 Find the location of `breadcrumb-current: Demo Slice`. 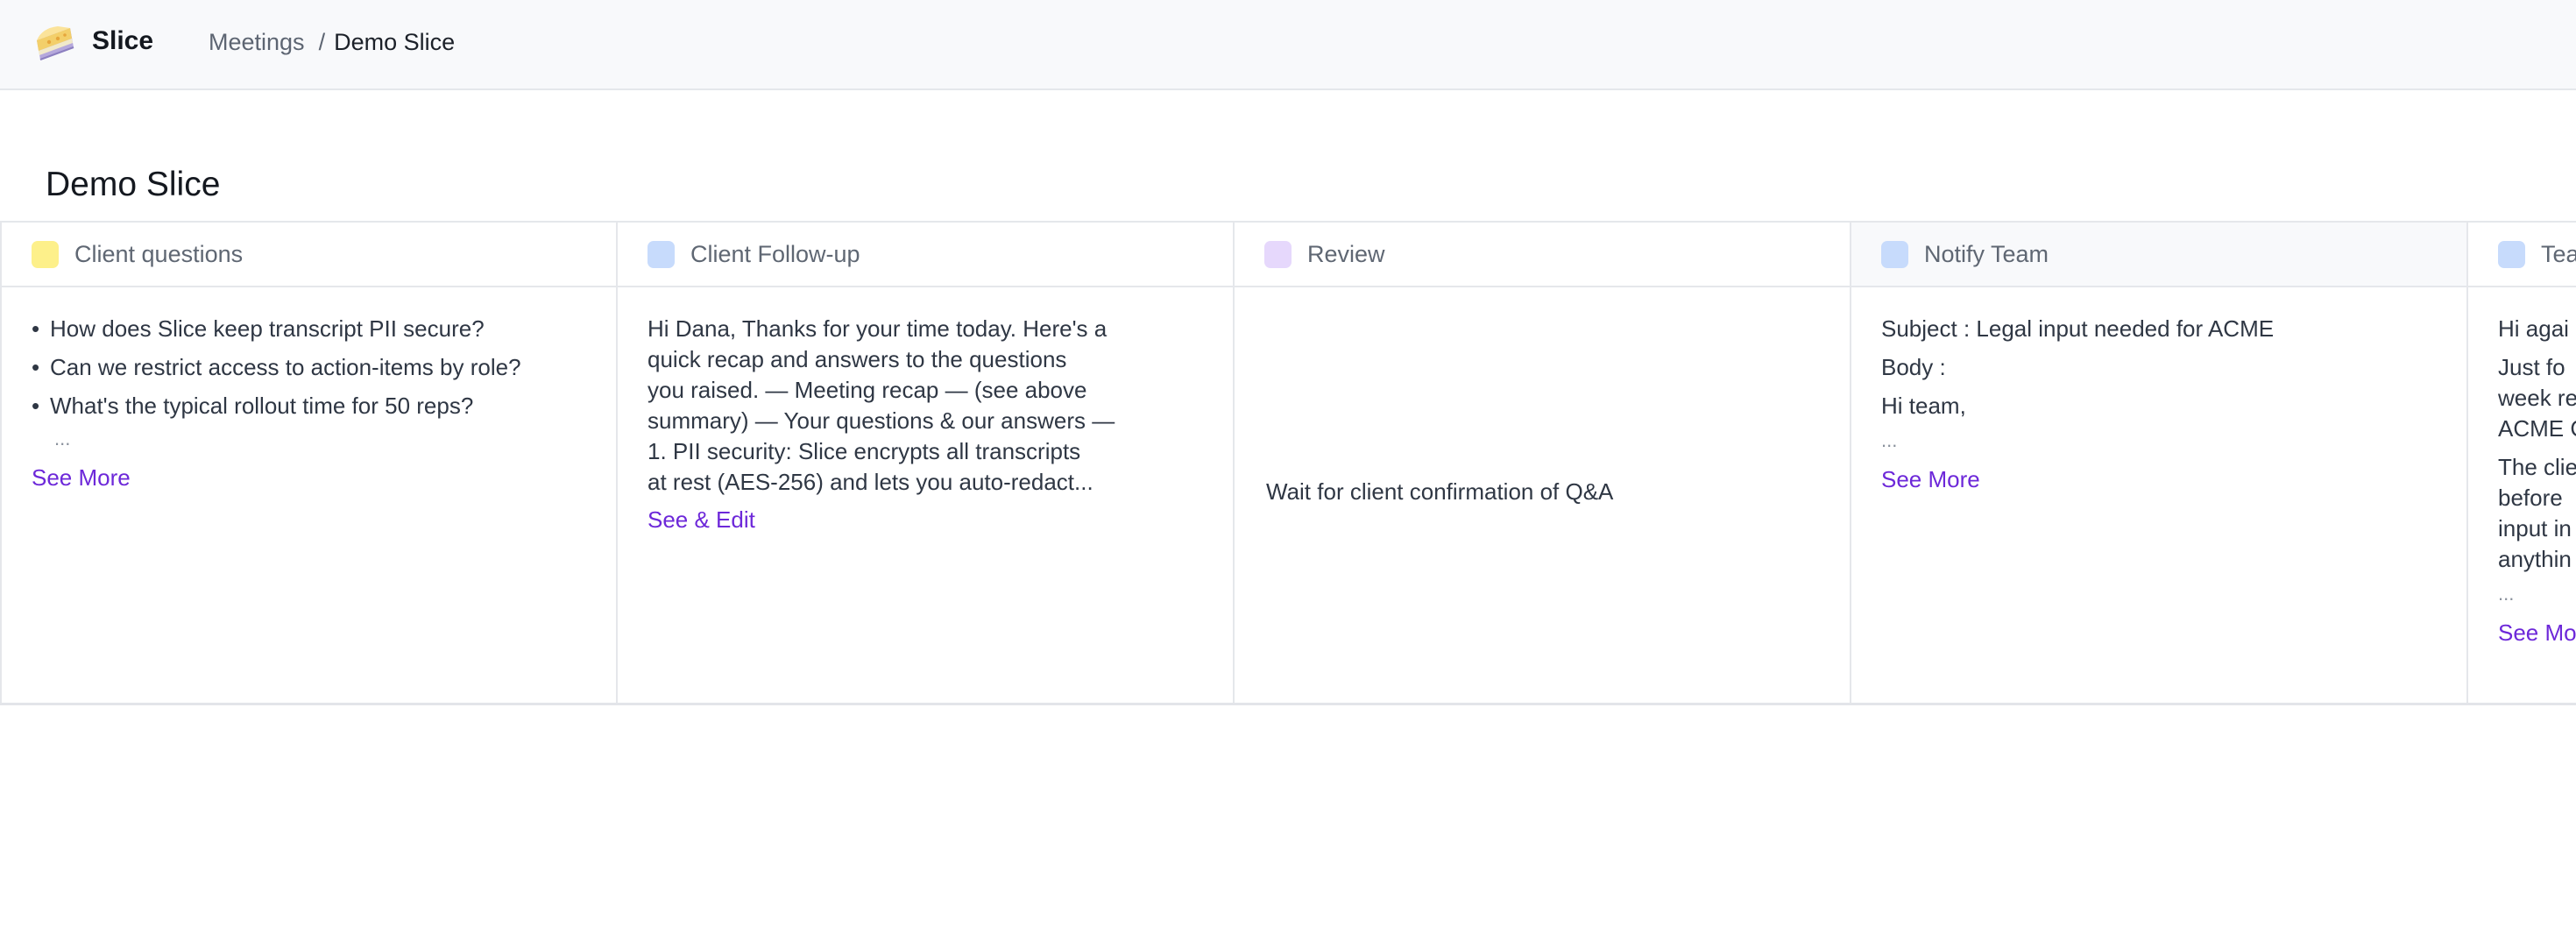

breadcrumb-current: Demo Slice is located at coordinates (395, 42).